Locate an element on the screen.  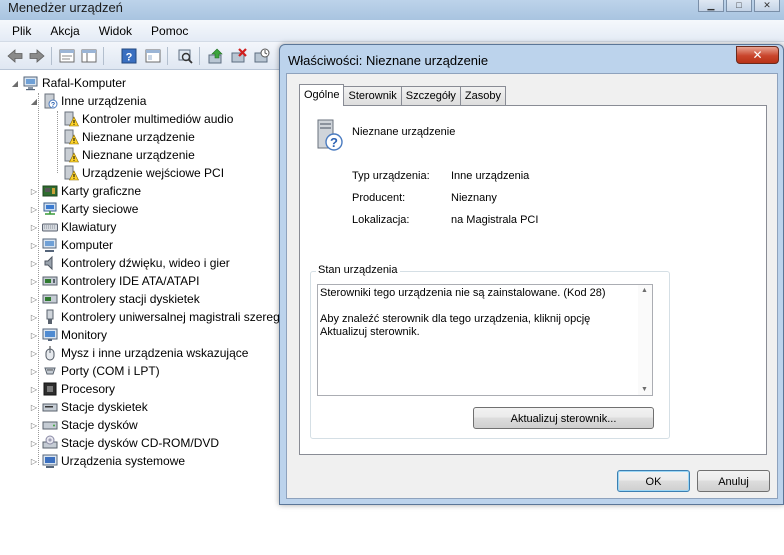
tab-general: Ogólne is located at coordinates (322, 95).